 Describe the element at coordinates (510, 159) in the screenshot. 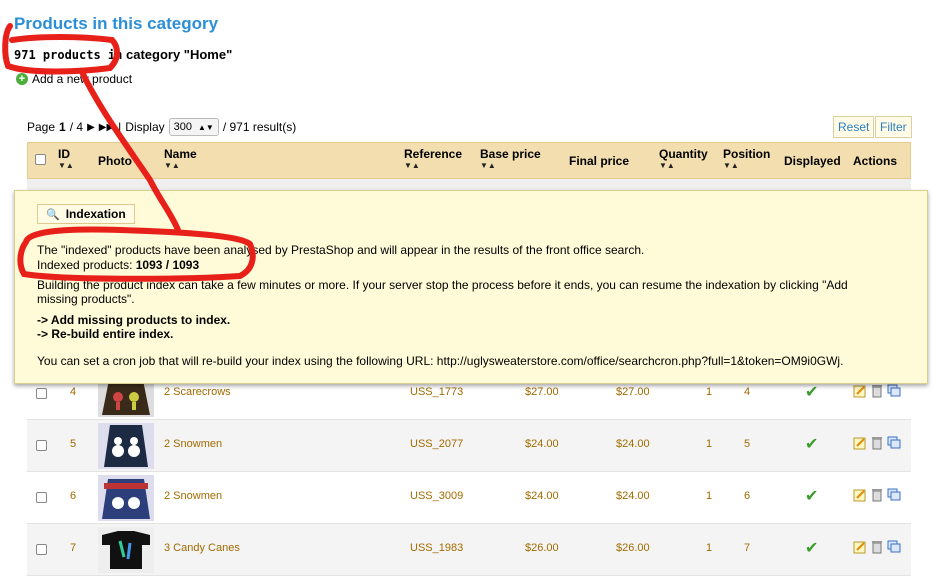

I see `col-base-price: Base price ▼▲` at that location.